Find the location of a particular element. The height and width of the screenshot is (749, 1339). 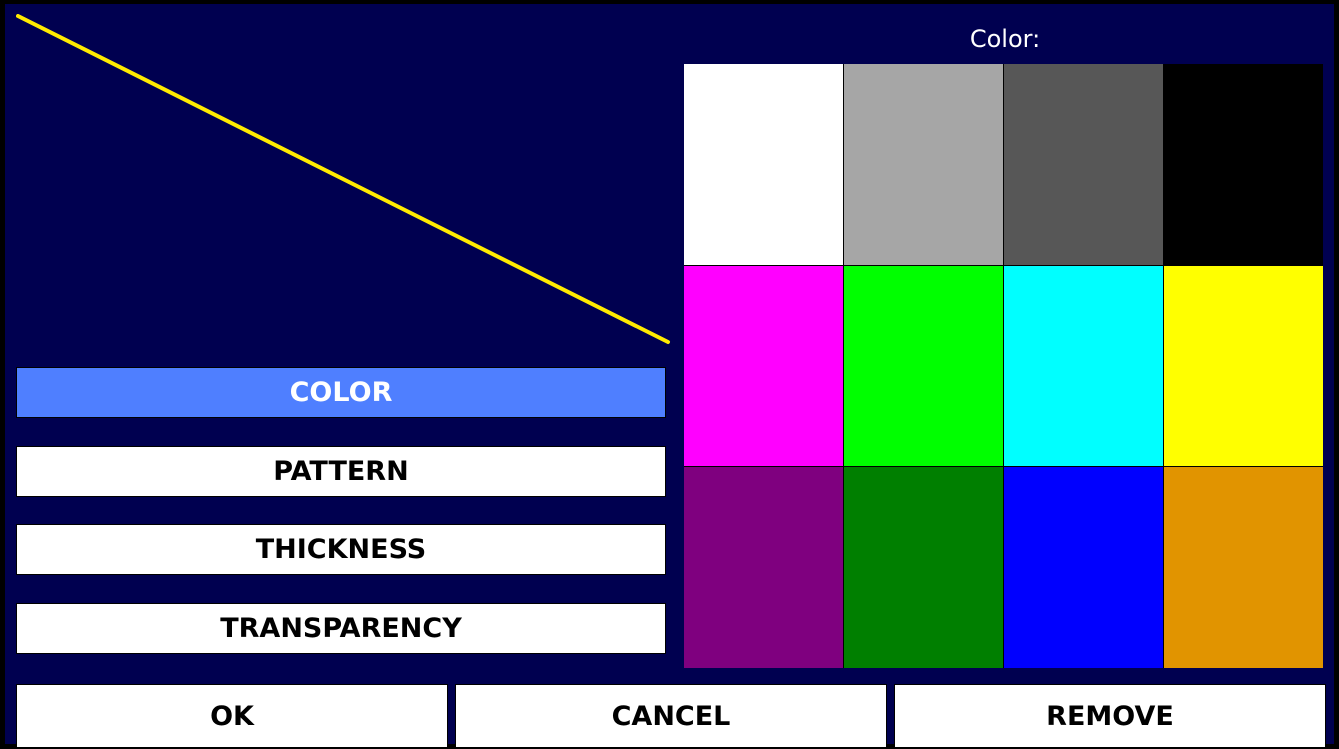

swatch-black is located at coordinates (1243, 164).